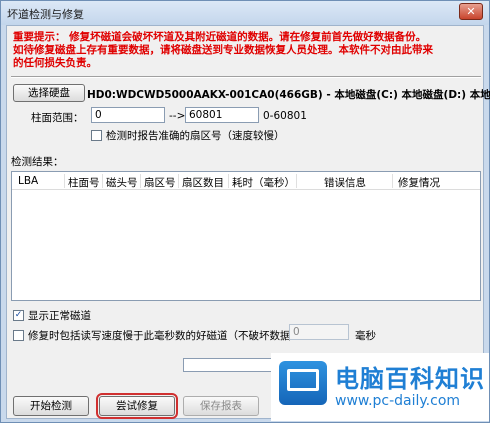 This screenshot has height=423, width=490. I want to click on cylinder-range-hint: 0-60801, so click(285, 116).